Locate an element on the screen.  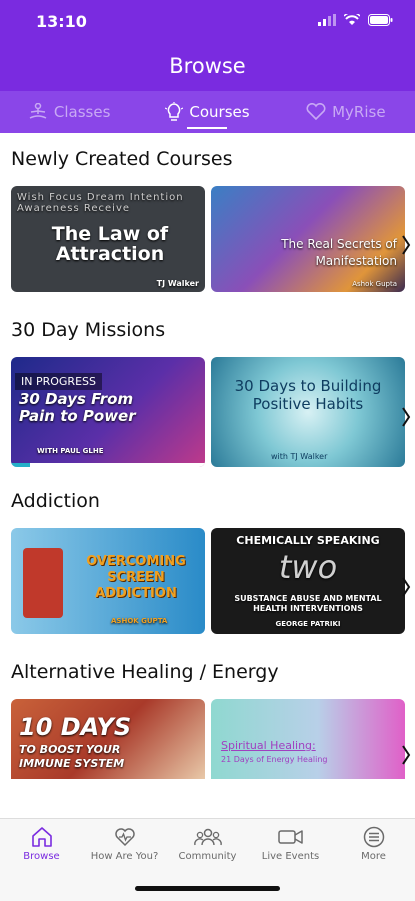
card-author: ASHOK GUPTA is located at coordinates (139, 621).